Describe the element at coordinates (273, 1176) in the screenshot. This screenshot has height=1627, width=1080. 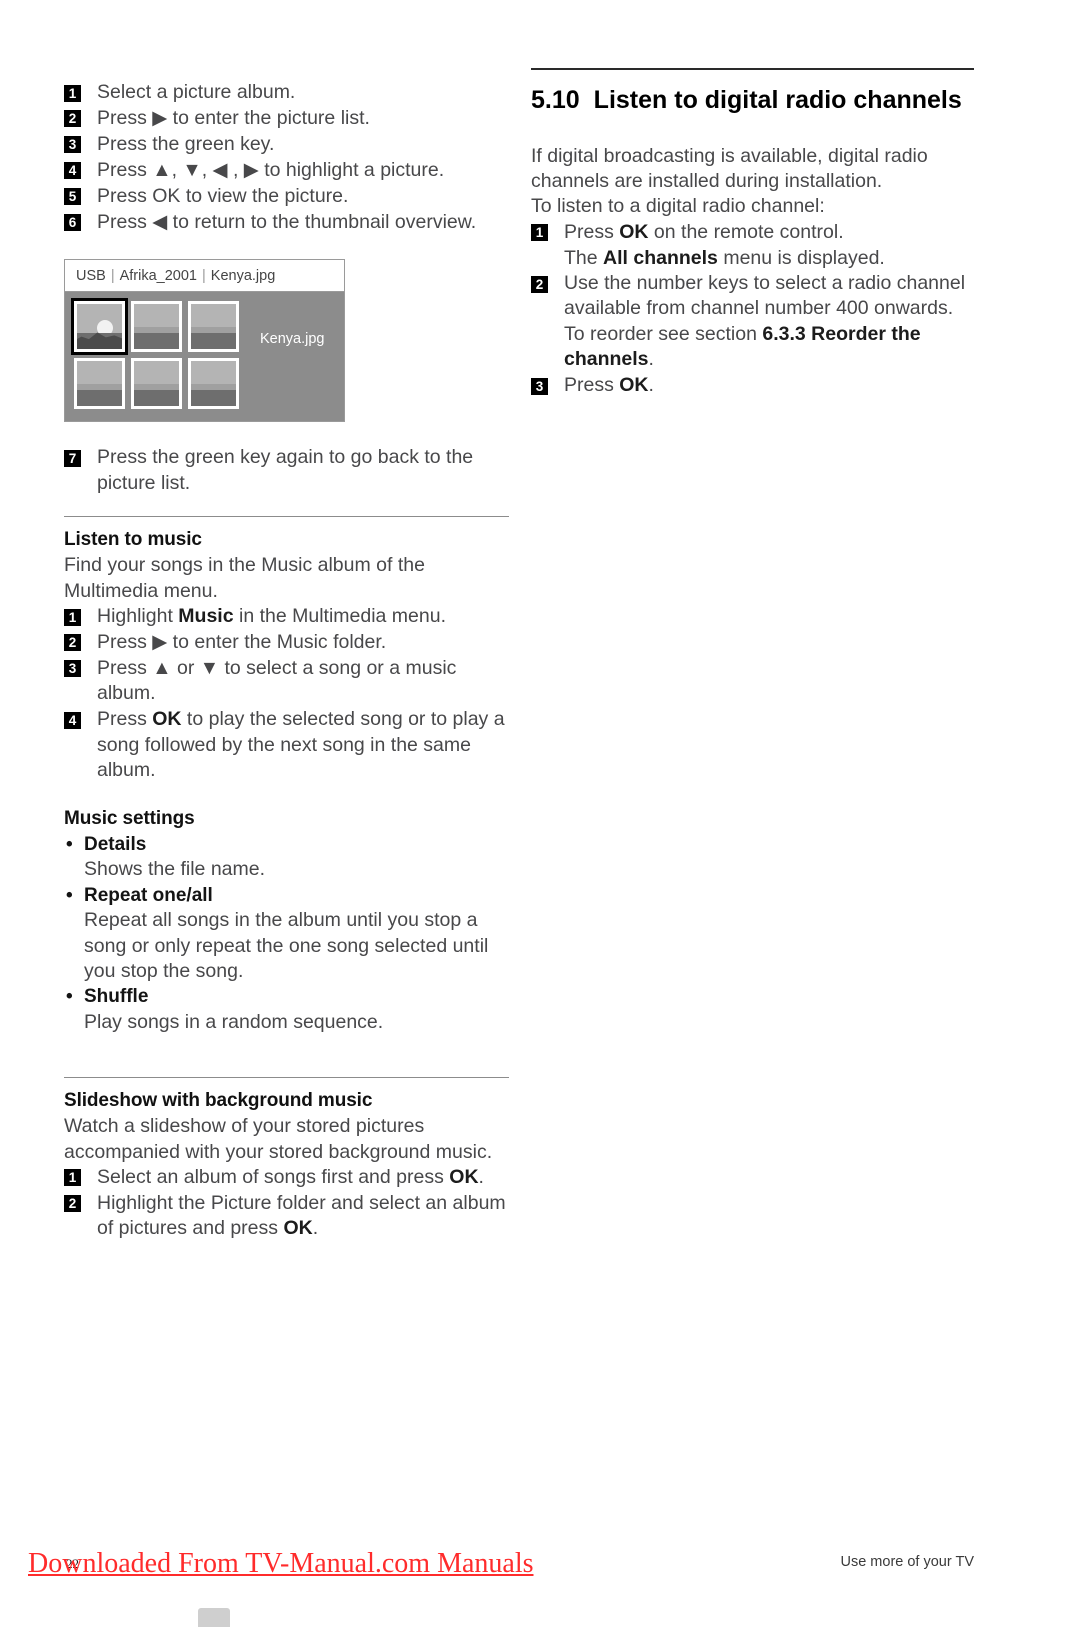
I see `step-text-pre: Select an album of songs first and press` at that location.